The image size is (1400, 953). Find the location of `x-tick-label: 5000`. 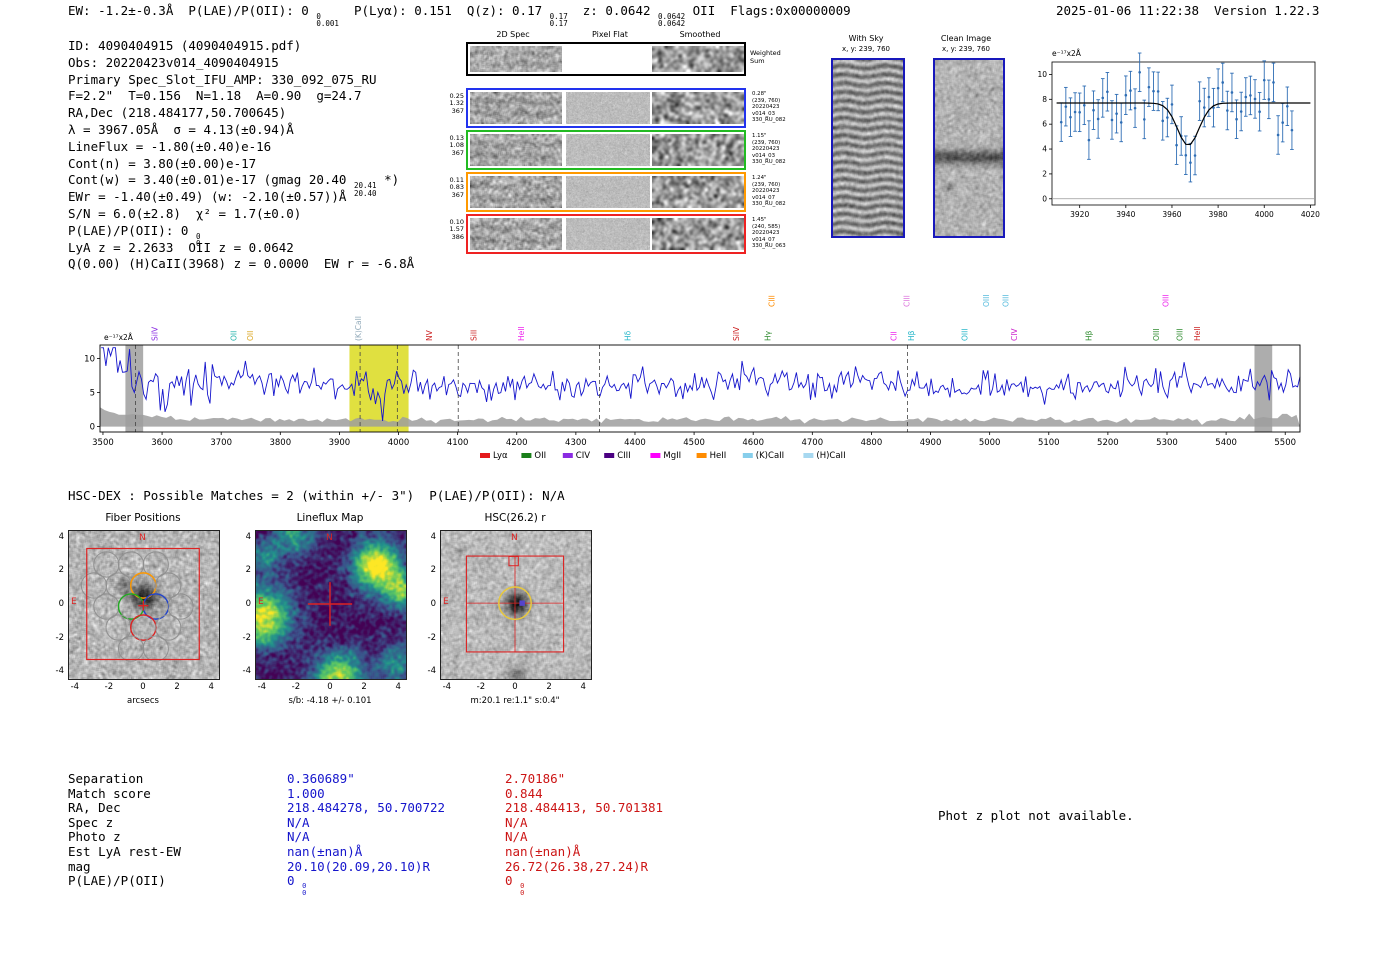

x-tick-label: 5000 is located at coordinates (990, 443).